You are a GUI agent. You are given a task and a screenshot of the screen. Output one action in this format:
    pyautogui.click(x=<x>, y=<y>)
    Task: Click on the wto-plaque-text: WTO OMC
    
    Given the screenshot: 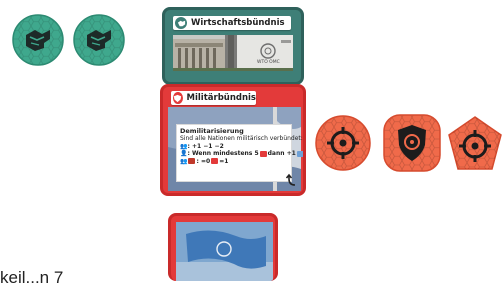 What is the action you would take?
    pyautogui.click(x=268, y=62)
    